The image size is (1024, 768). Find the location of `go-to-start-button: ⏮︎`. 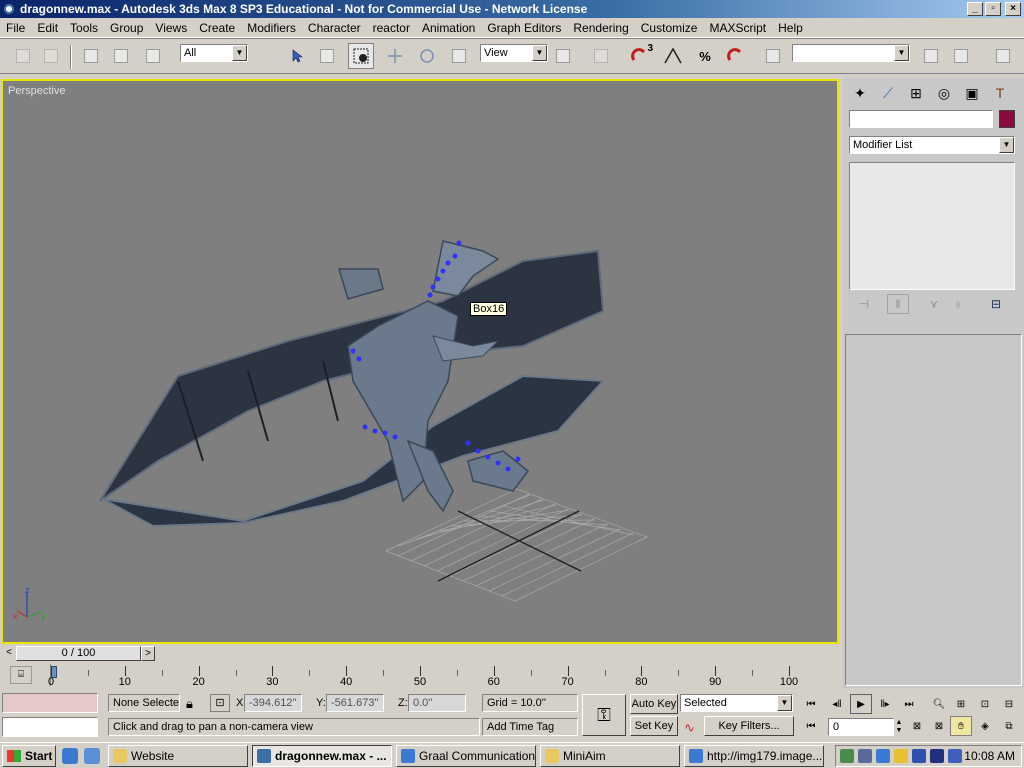

go-to-start-button: ⏮︎ is located at coordinates (811, 704).